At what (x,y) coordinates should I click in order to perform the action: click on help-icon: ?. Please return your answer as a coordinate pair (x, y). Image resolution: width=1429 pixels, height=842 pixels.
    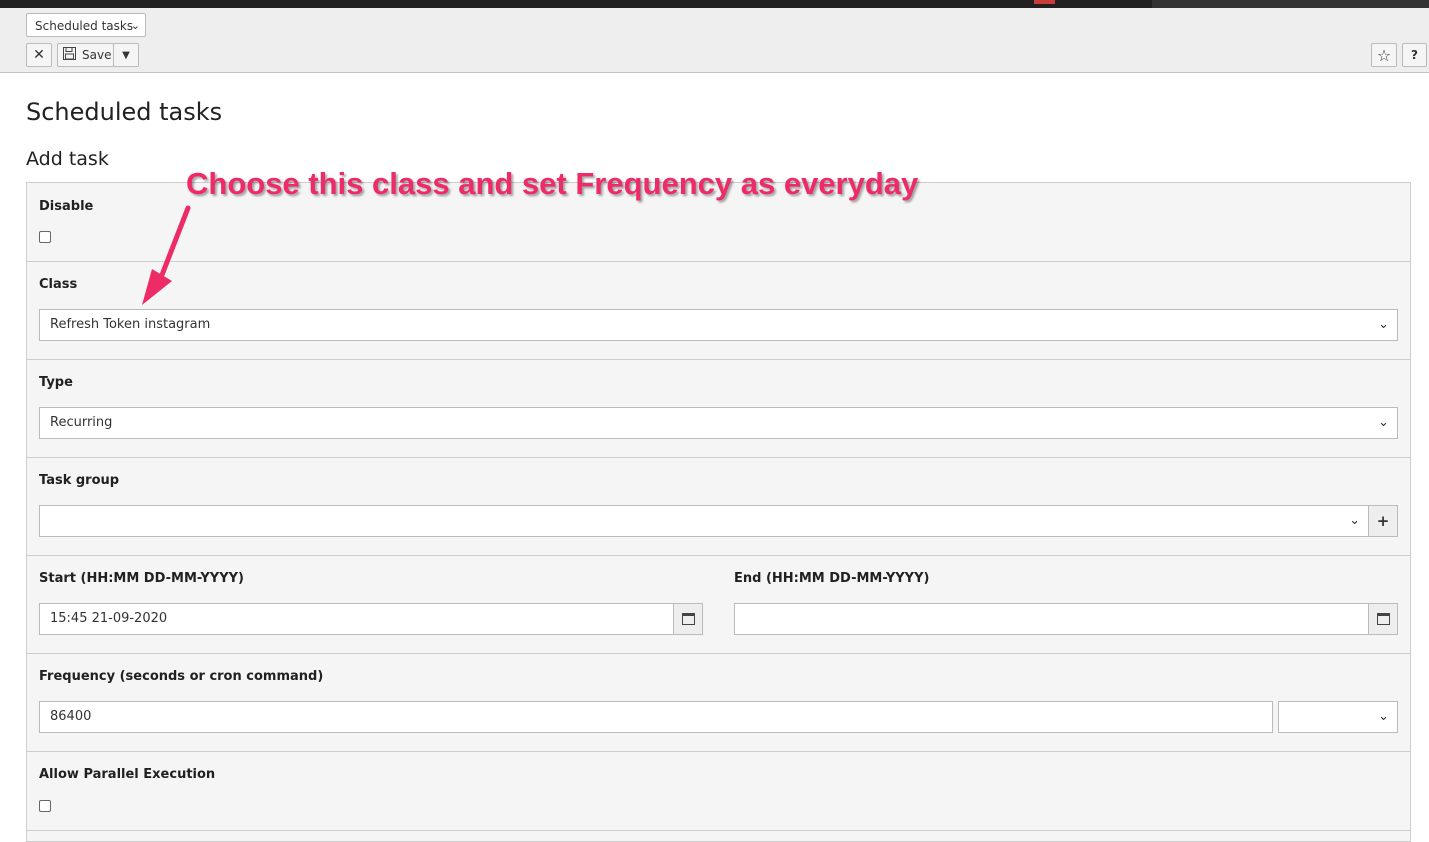
    Looking at the image, I should click on (1414, 55).